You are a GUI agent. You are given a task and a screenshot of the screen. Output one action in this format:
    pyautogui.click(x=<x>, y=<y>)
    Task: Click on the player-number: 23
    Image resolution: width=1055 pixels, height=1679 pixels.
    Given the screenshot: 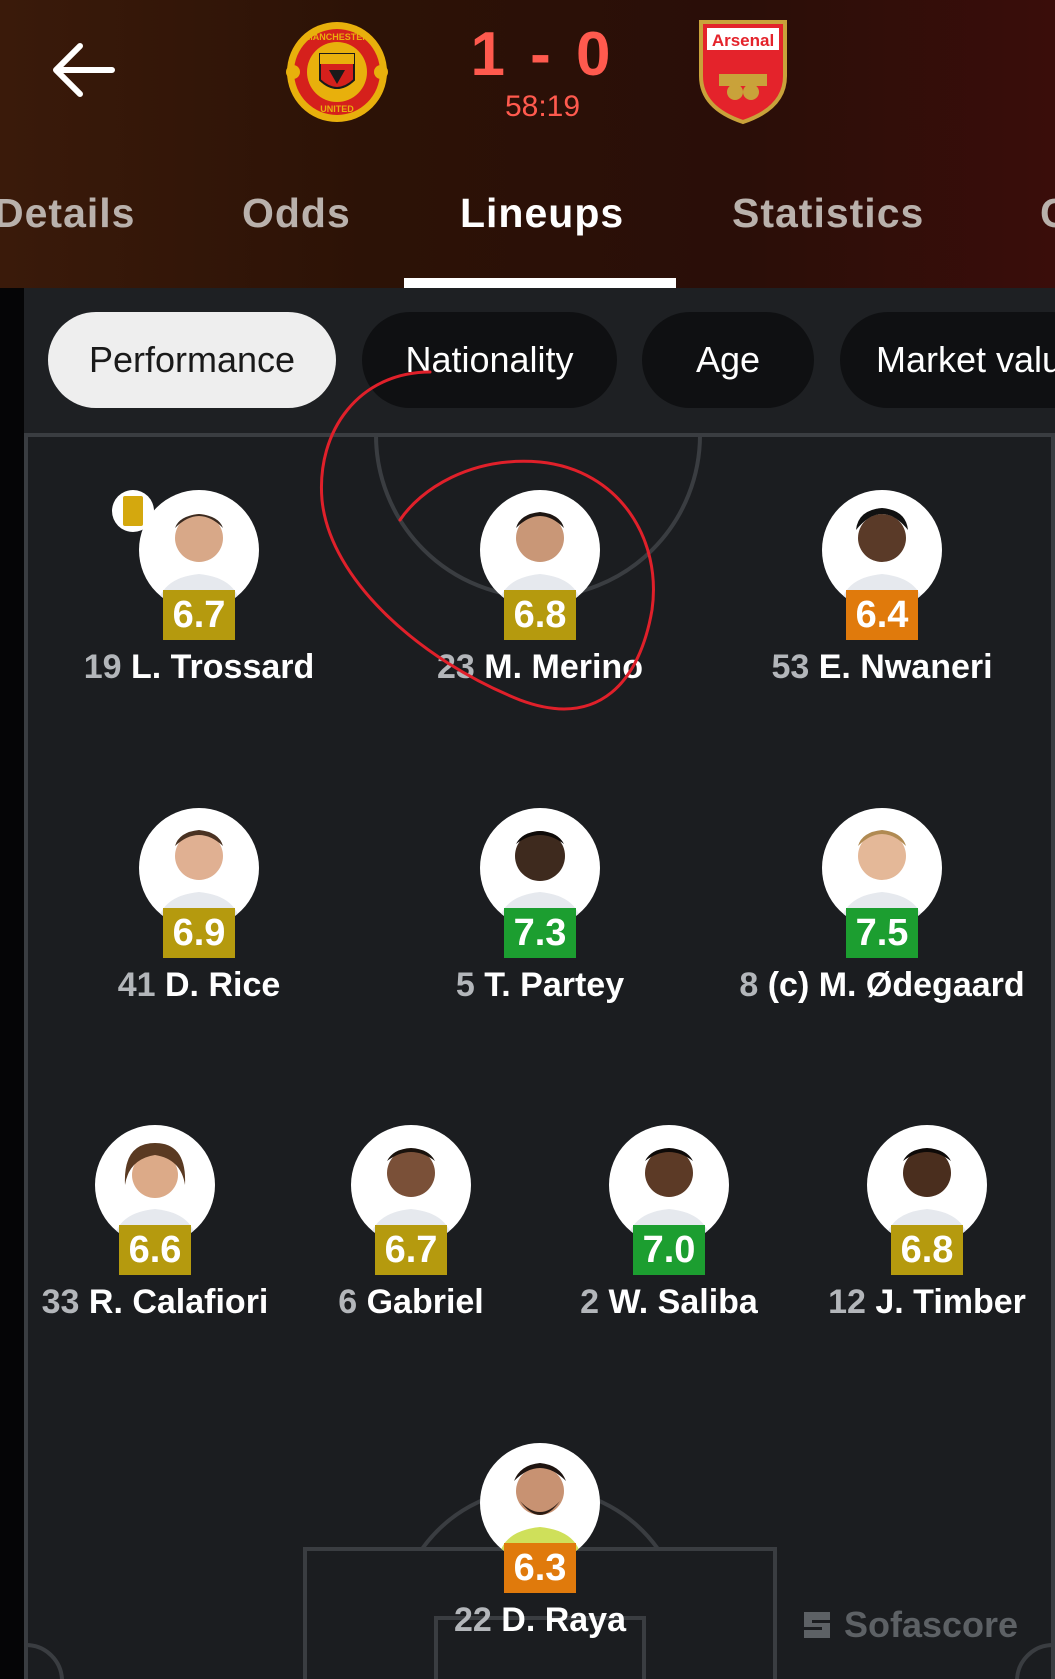 What is the action you would take?
    pyautogui.click(x=456, y=667)
    